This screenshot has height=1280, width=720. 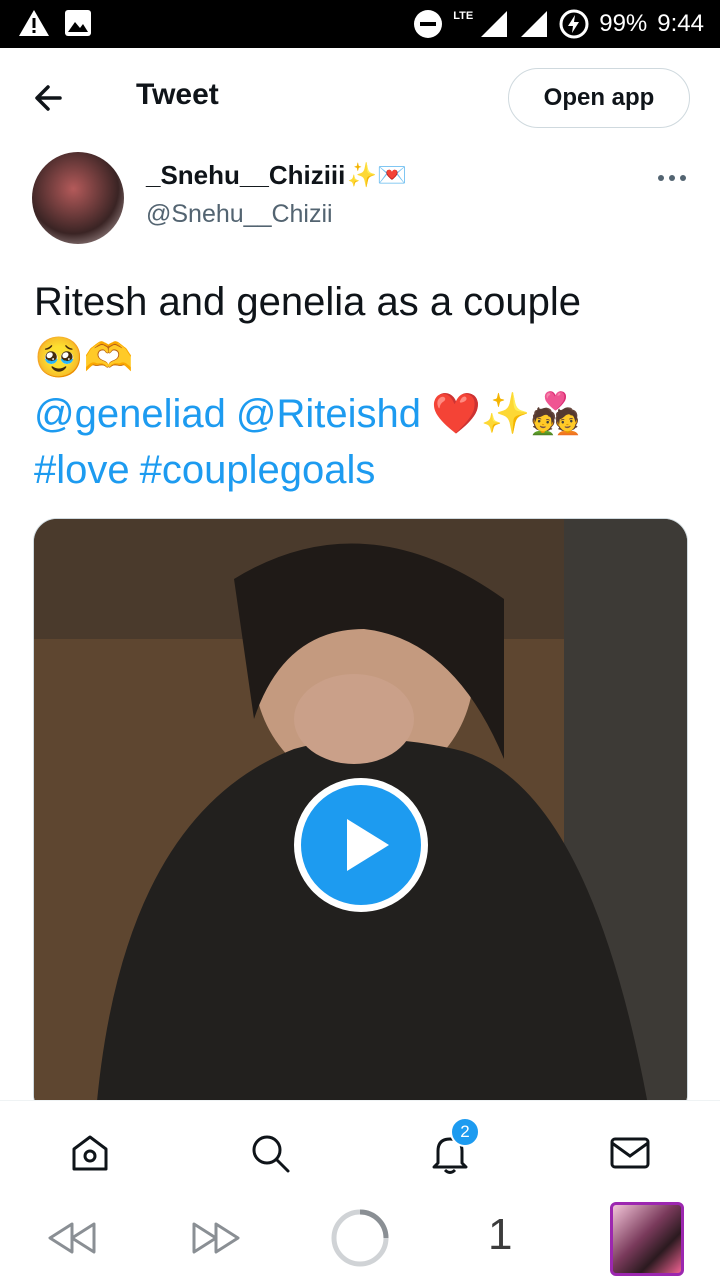 I want to click on page-title: Tweet, so click(x=177, y=94).